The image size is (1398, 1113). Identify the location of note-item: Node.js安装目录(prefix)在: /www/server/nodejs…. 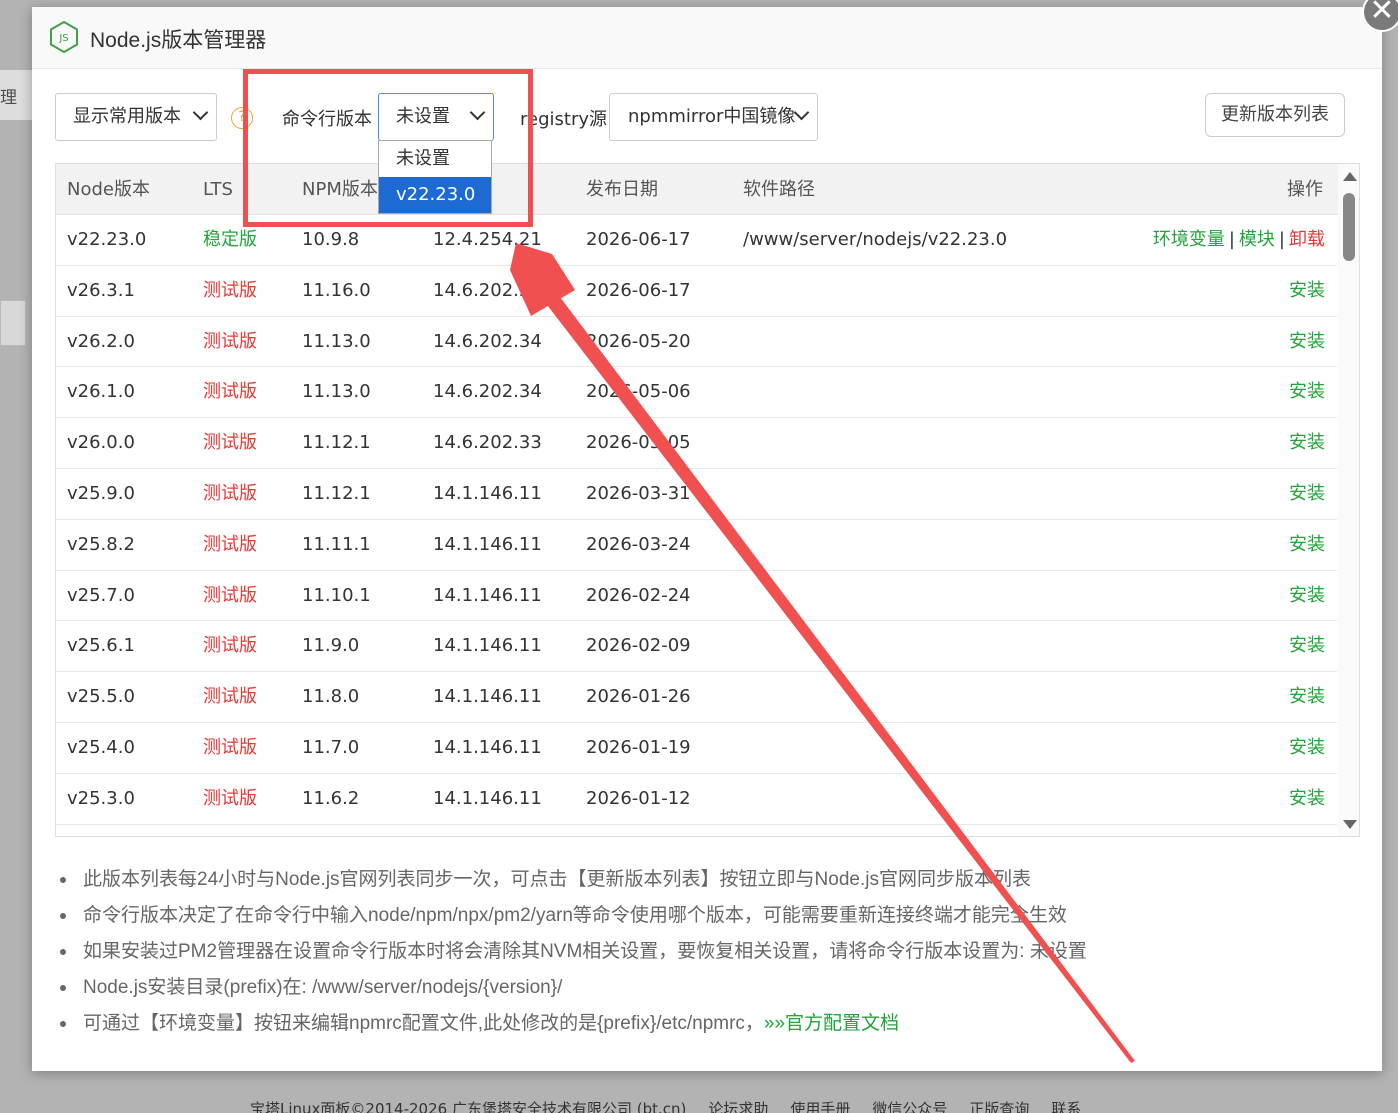
(571, 988).